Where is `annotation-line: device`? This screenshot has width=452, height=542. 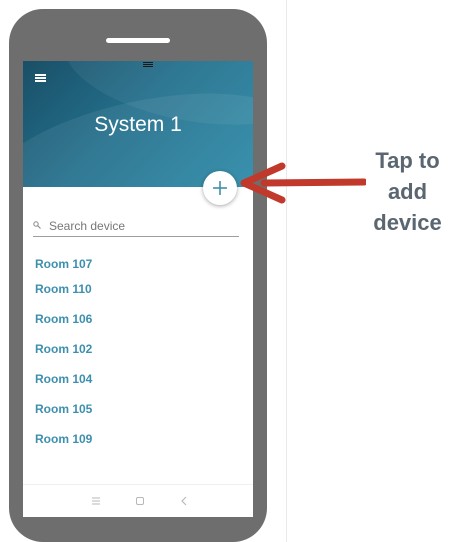 annotation-line: device is located at coordinates (407, 222).